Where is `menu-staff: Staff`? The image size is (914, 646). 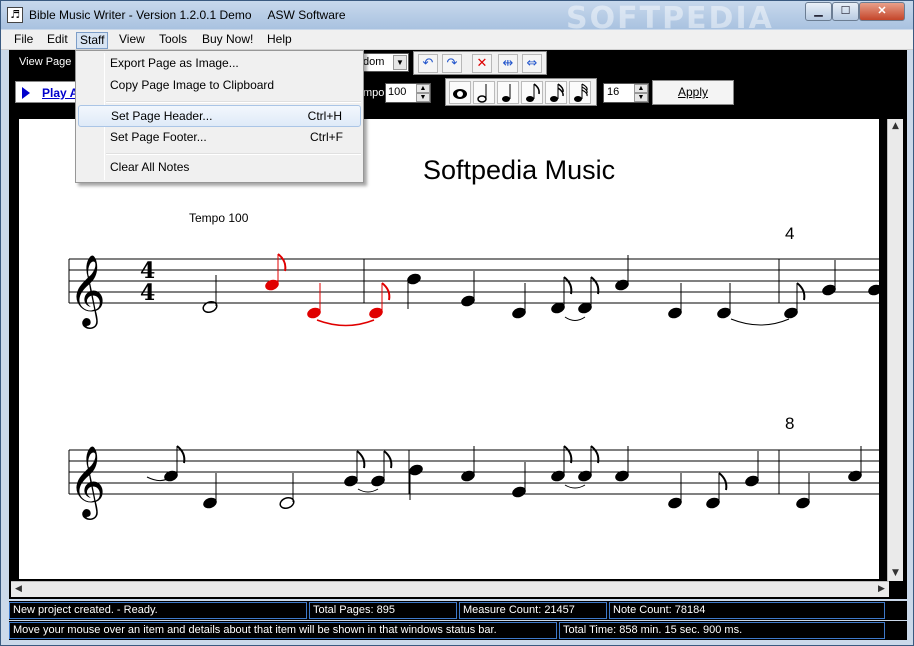
menu-staff: Staff is located at coordinates (92, 40).